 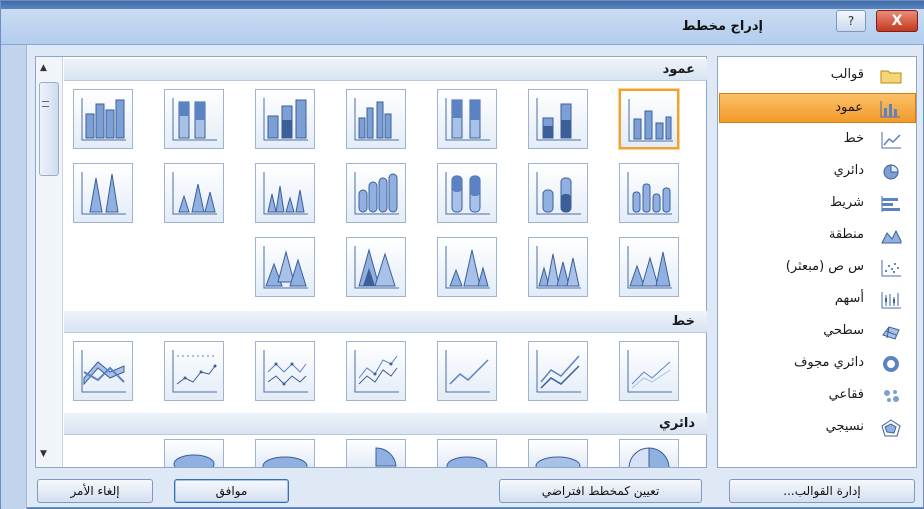 I want to click on sidebar-item-label: فقاعي, so click(x=846, y=394).